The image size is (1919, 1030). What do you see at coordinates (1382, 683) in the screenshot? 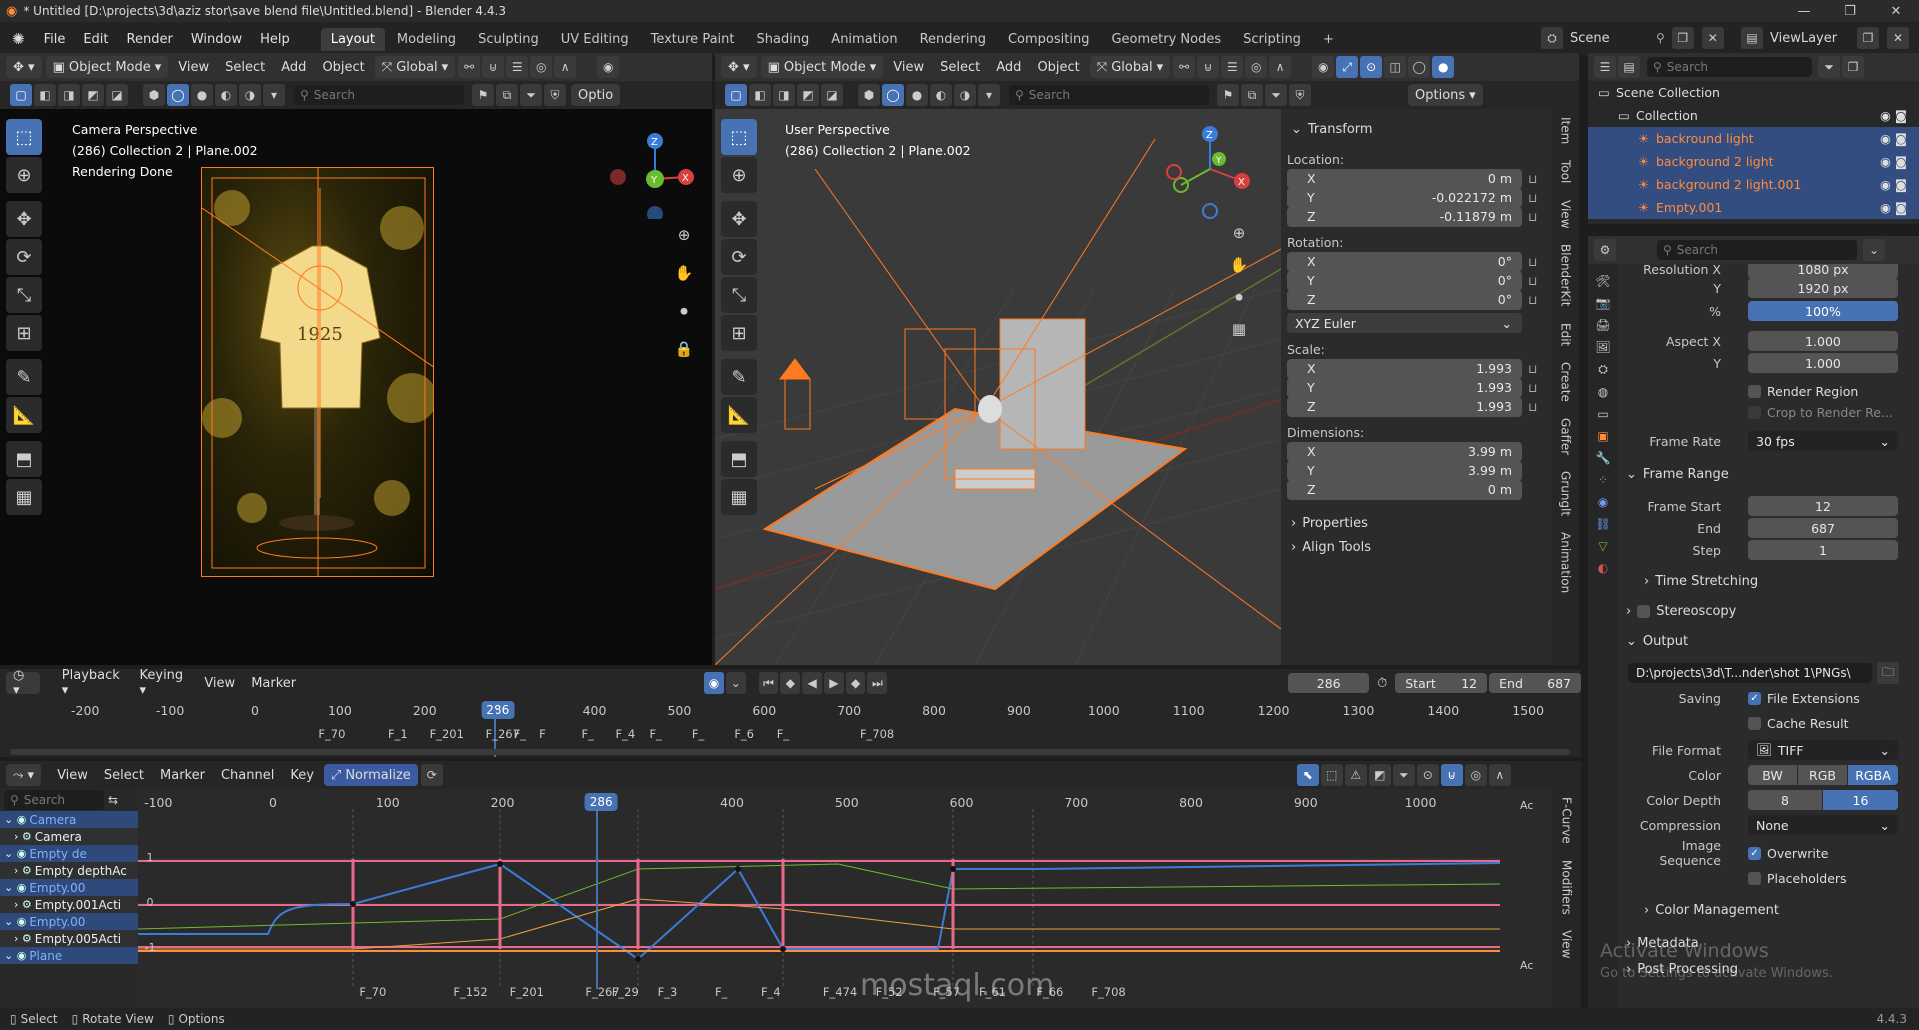
I see `stopwatch-icon: ⏱` at bounding box center [1382, 683].